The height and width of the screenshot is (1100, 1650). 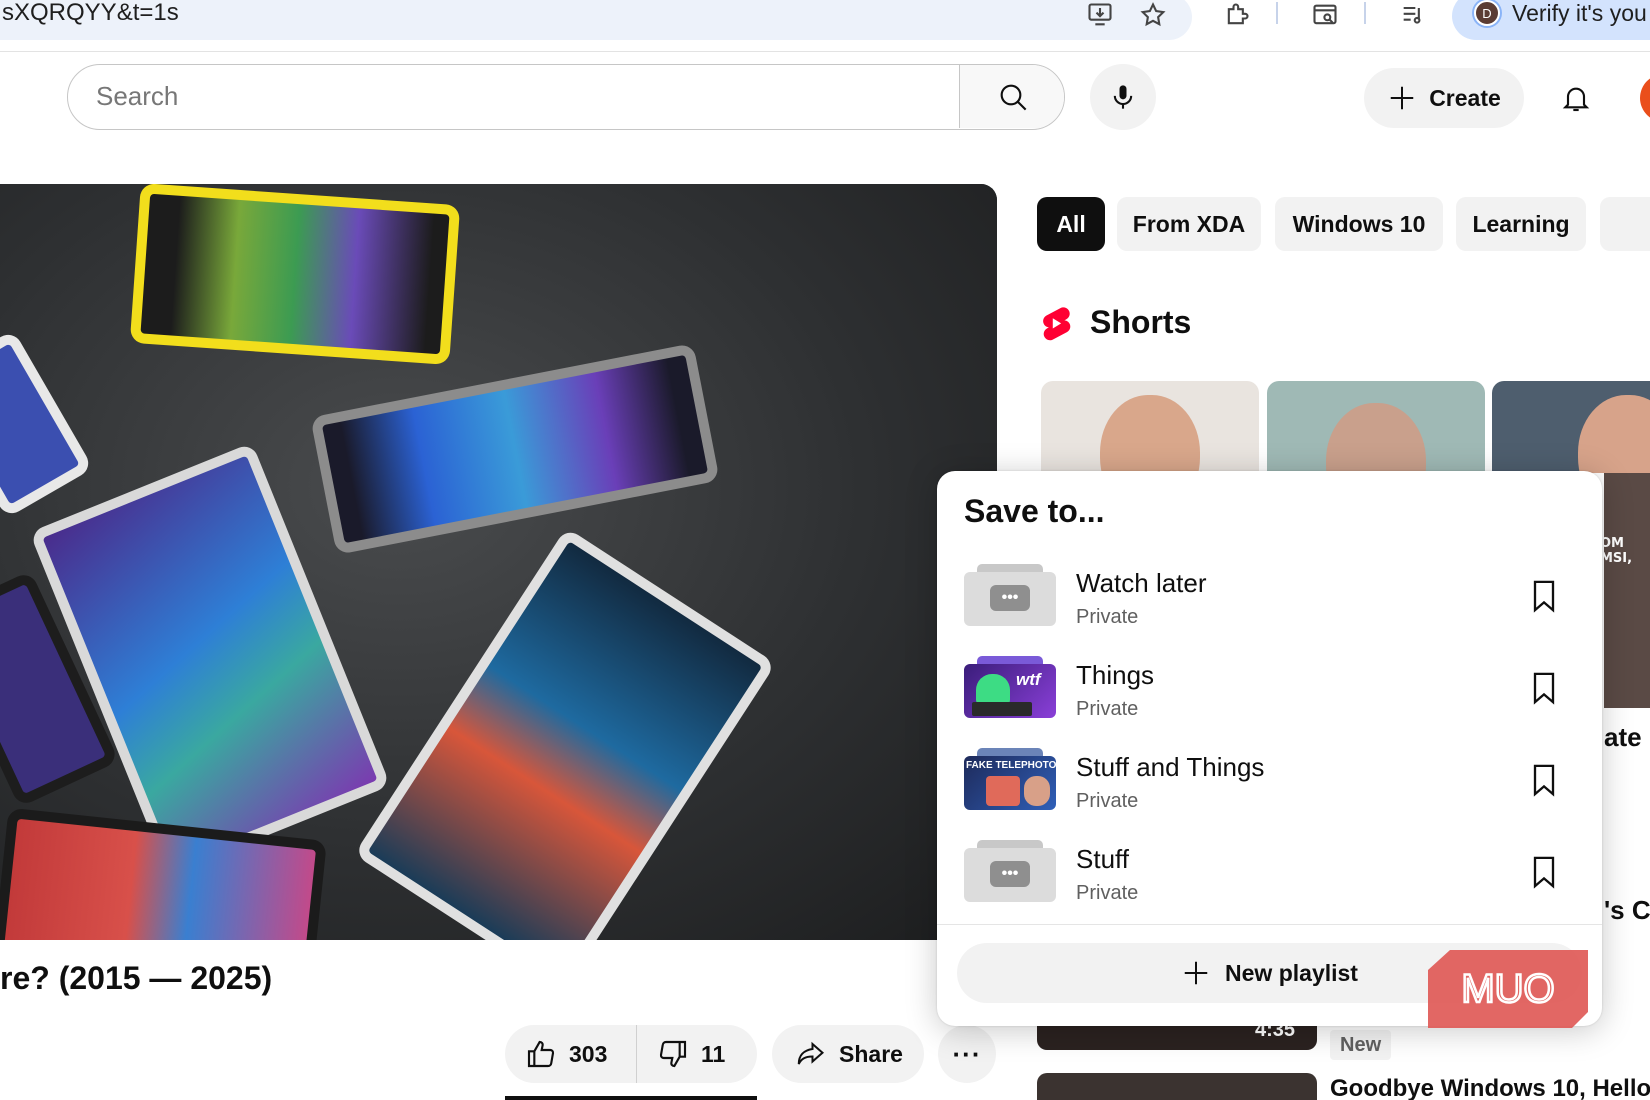 I want to click on thumbs-up-icon, so click(x=541, y=1054).